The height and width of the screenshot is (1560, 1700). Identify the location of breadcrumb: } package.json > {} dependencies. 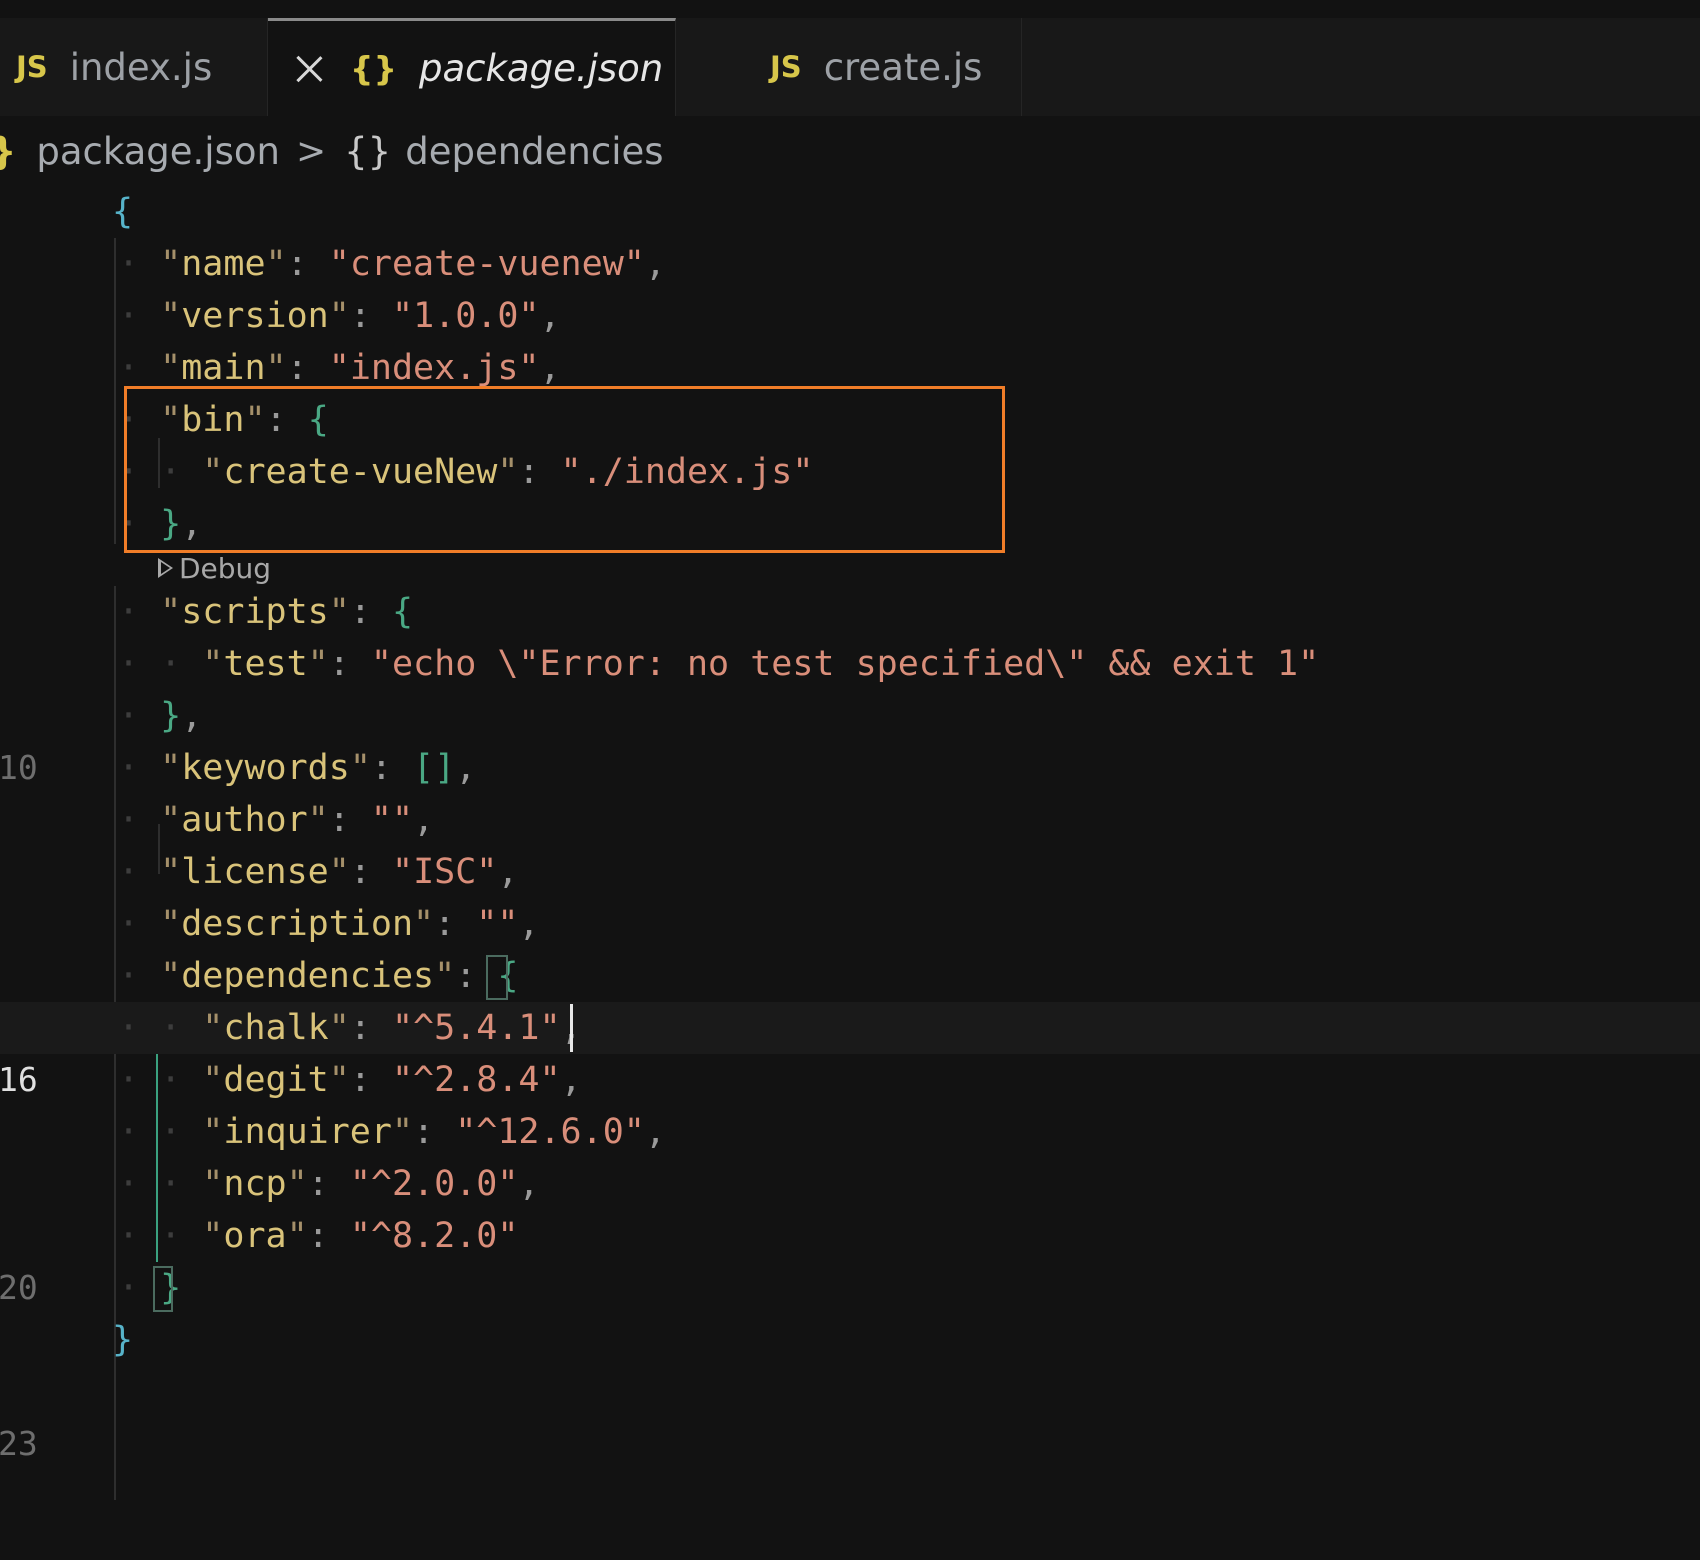
(850, 151).